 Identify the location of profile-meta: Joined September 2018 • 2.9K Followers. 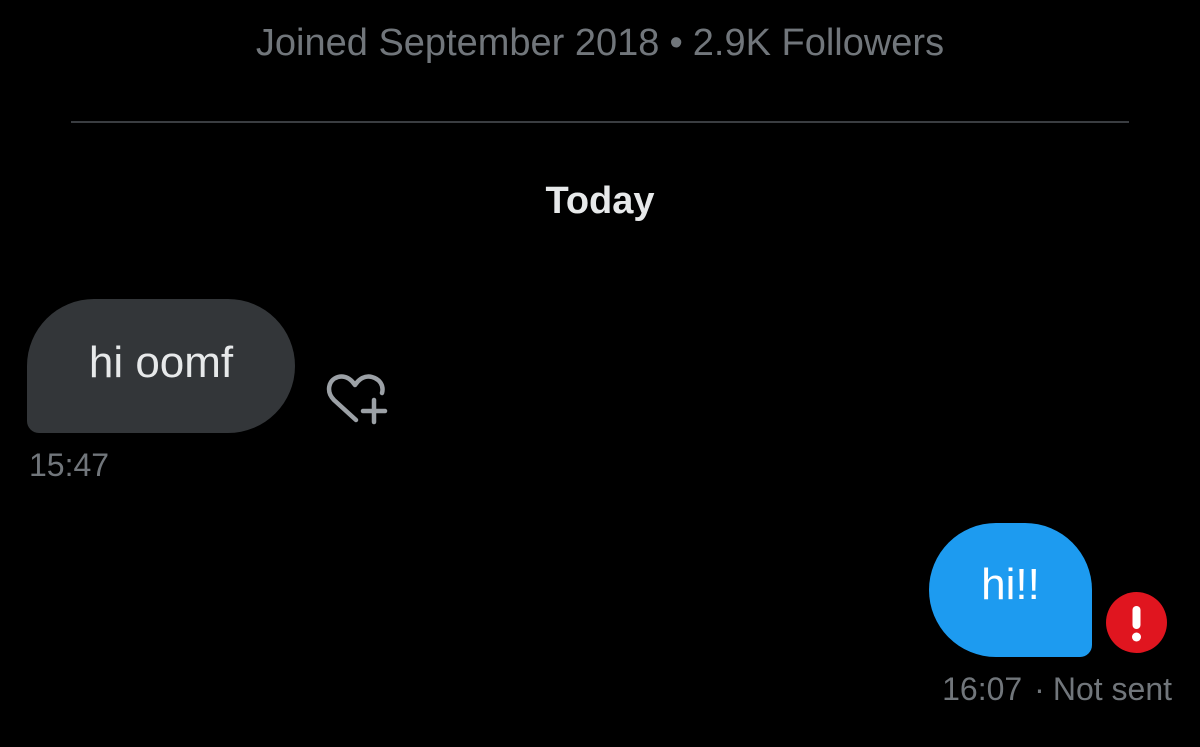
(600, 43).